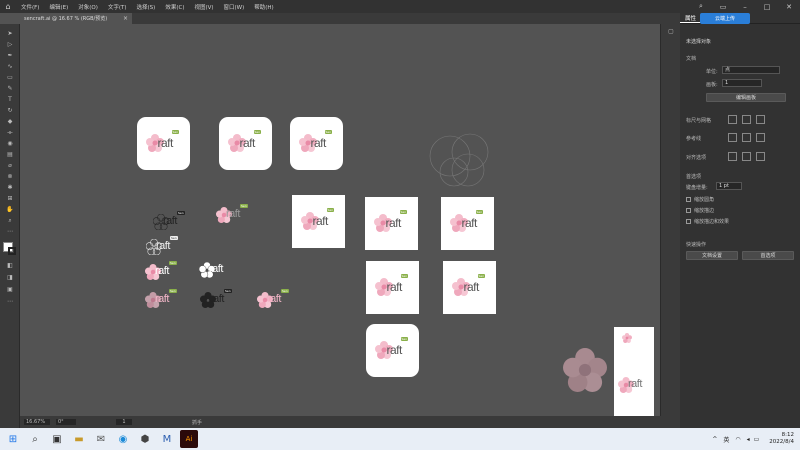  What do you see at coordinates (167, 439) in the screenshot?
I see `app-m-icon: M` at bounding box center [167, 439].